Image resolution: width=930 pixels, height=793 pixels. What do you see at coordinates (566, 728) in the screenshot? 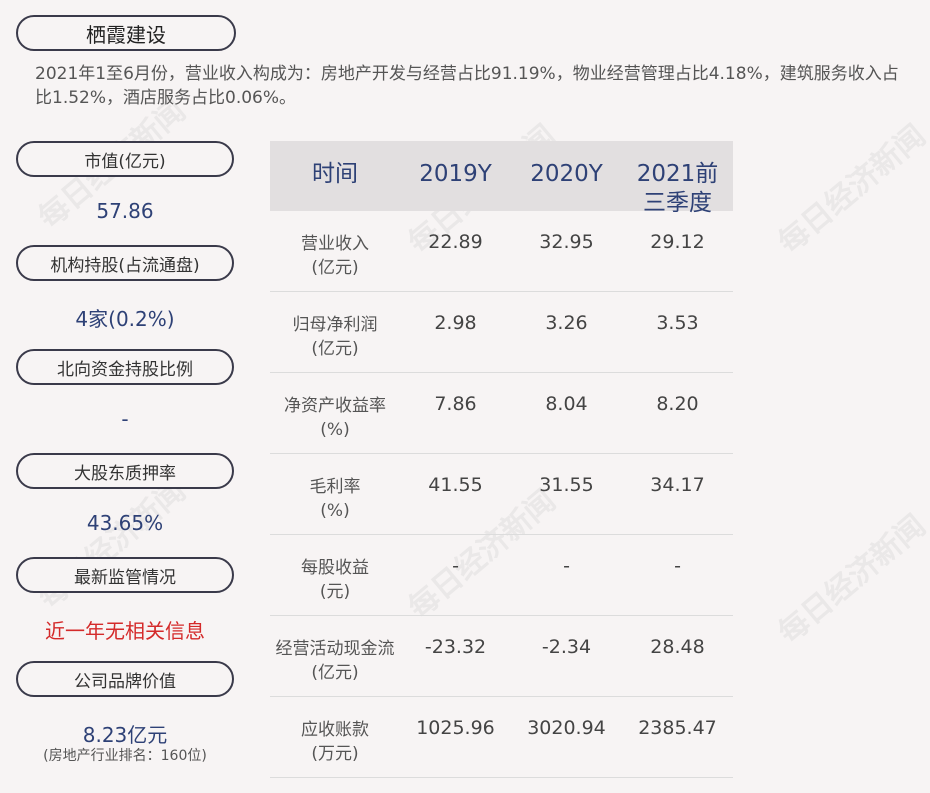
I see `row-value: 3020.94` at bounding box center [566, 728].